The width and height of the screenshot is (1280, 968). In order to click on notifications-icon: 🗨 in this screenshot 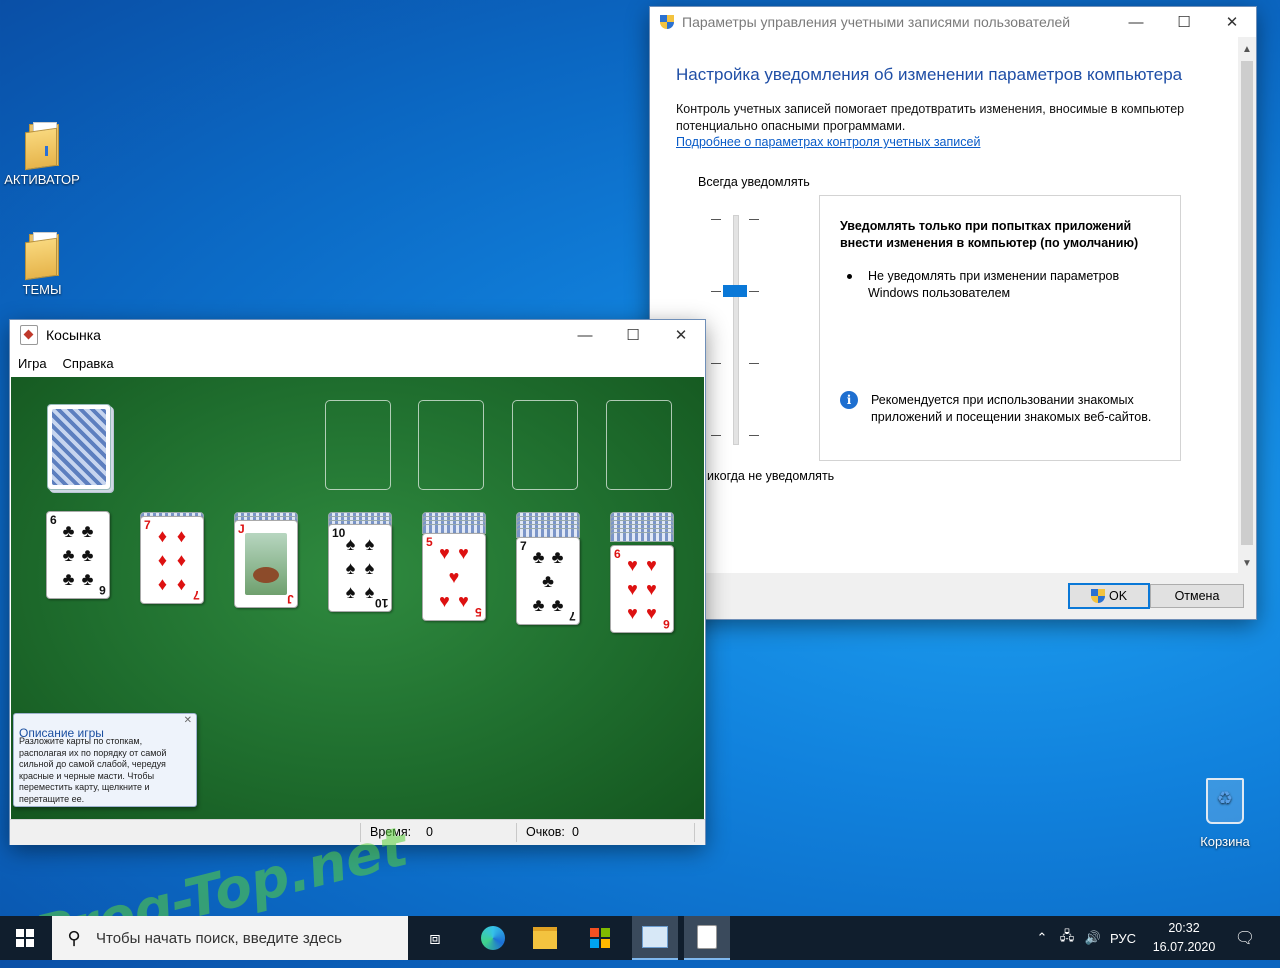, I will do `click(1245, 938)`.